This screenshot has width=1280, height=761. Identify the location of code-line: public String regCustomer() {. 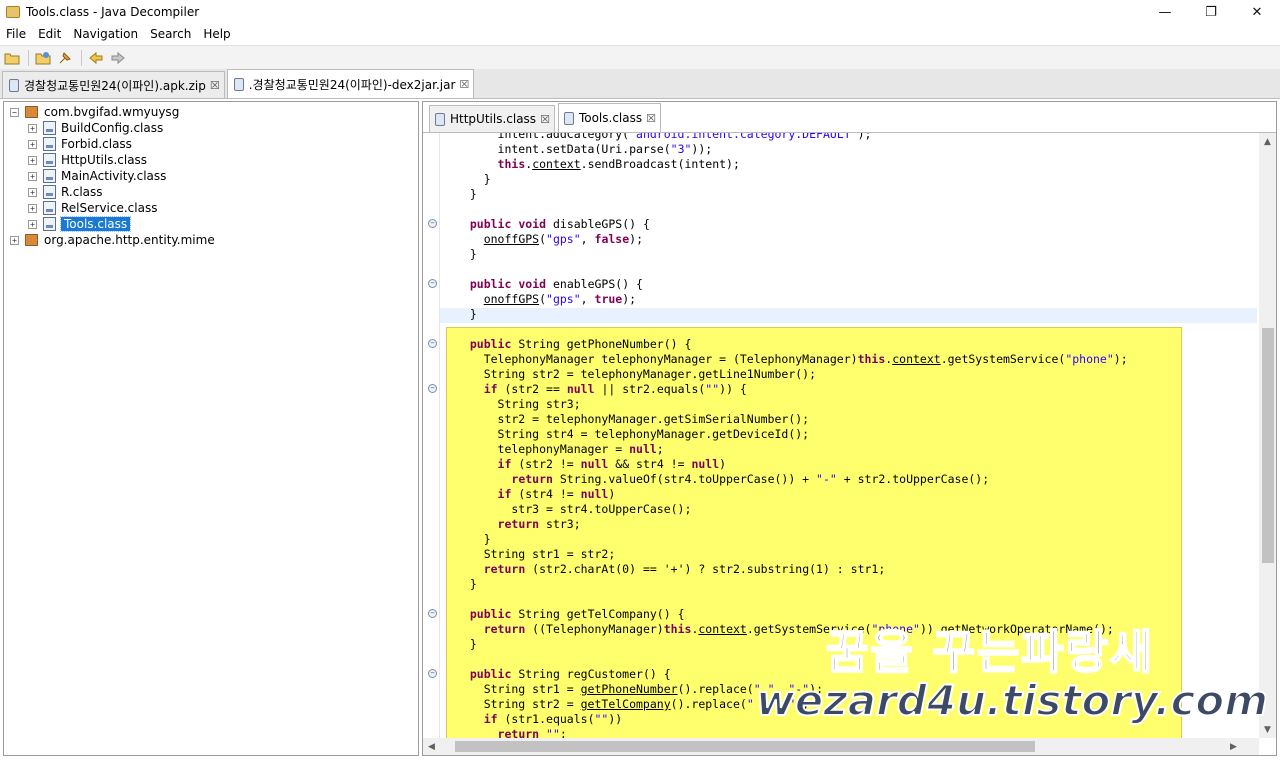
(570, 674).